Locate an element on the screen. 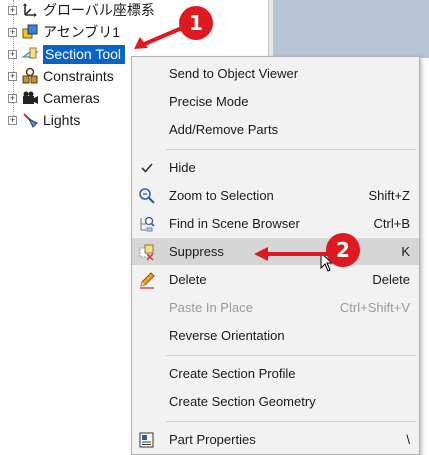  properties-icon is located at coordinates (147, 440).